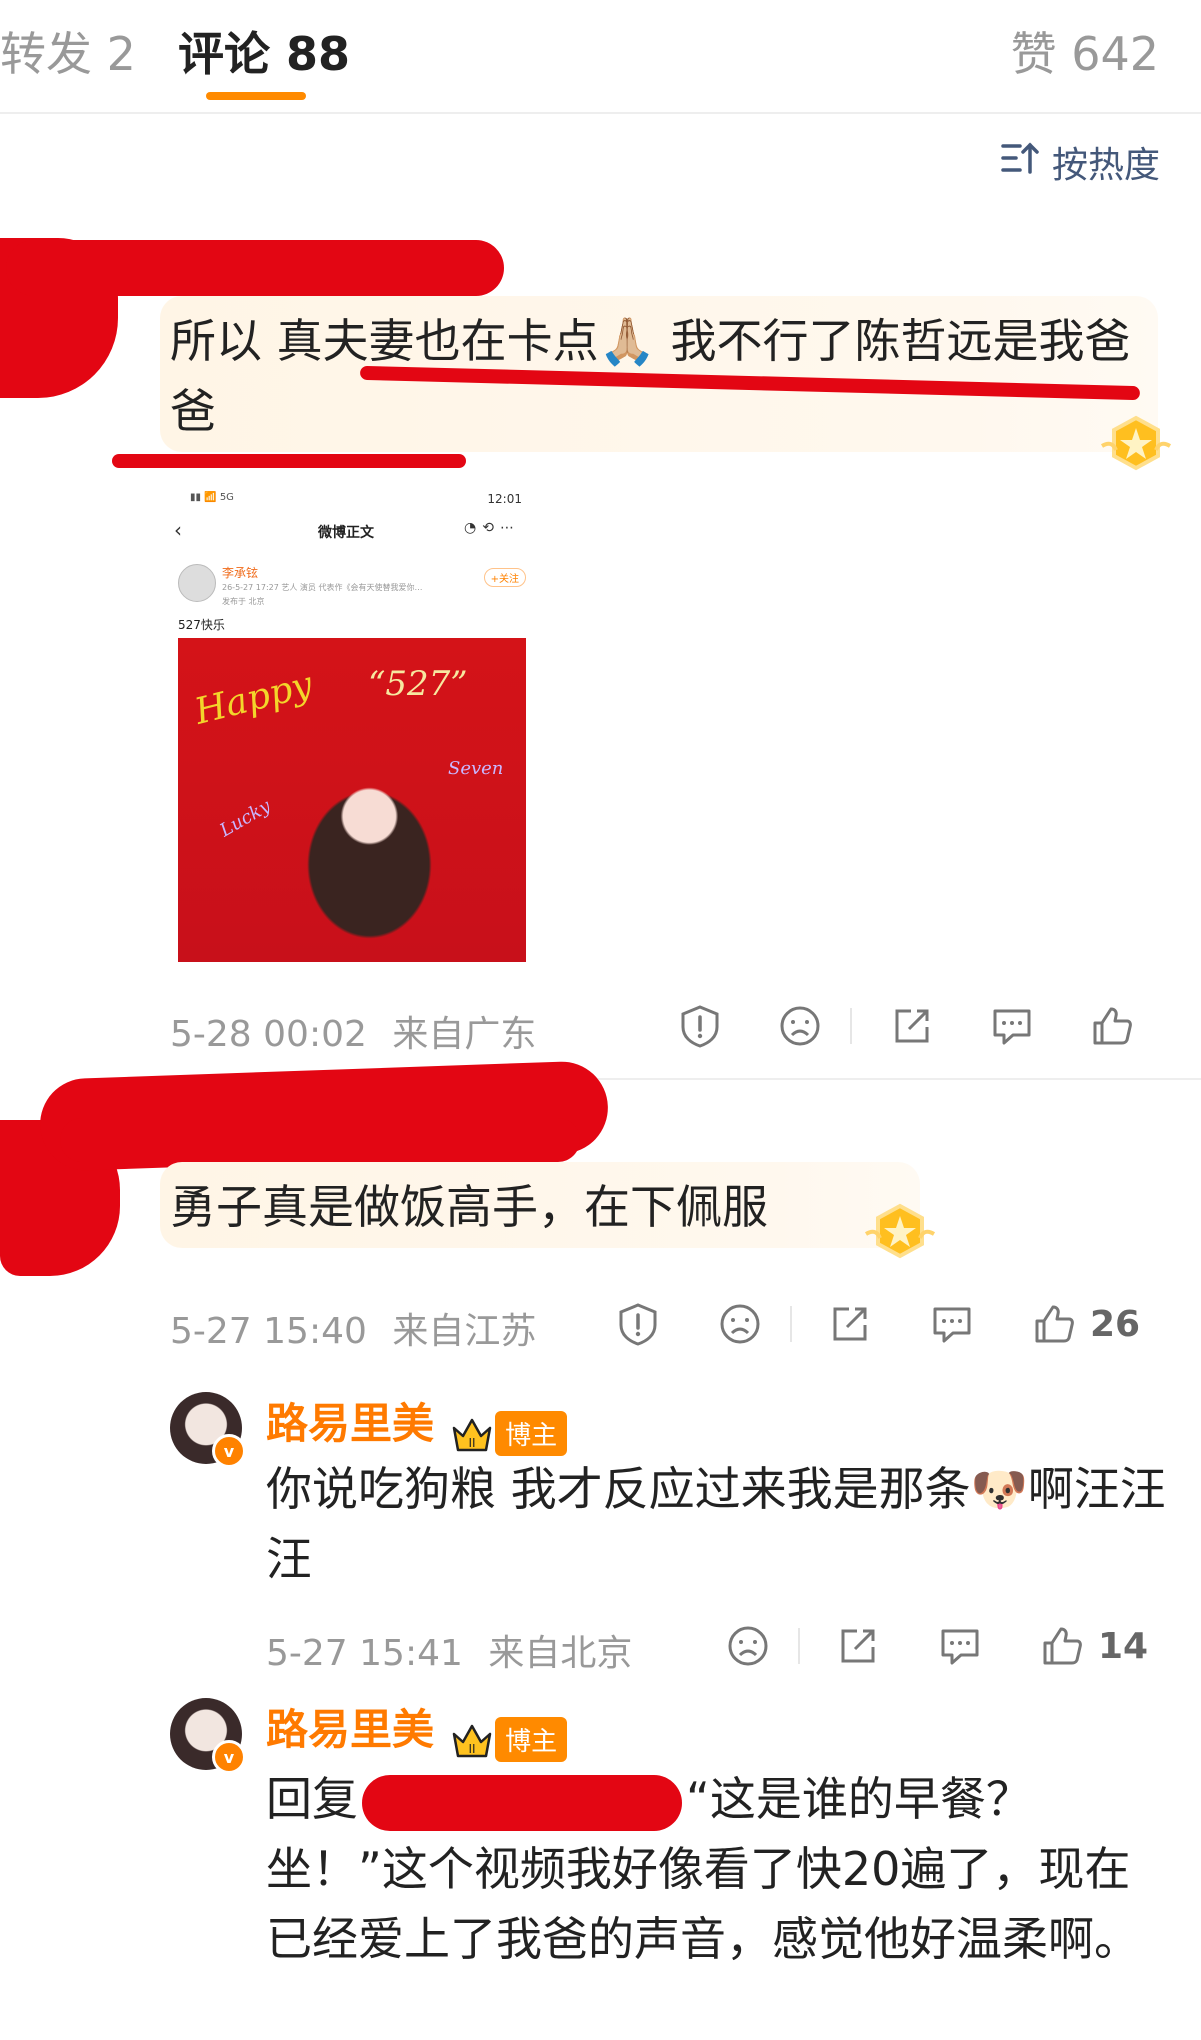 The width and height of the screenshot is (1201, 2040). Describe the element at coordinates (256, 96) in the screenshot. I see `active-tab-indicator` at that location.